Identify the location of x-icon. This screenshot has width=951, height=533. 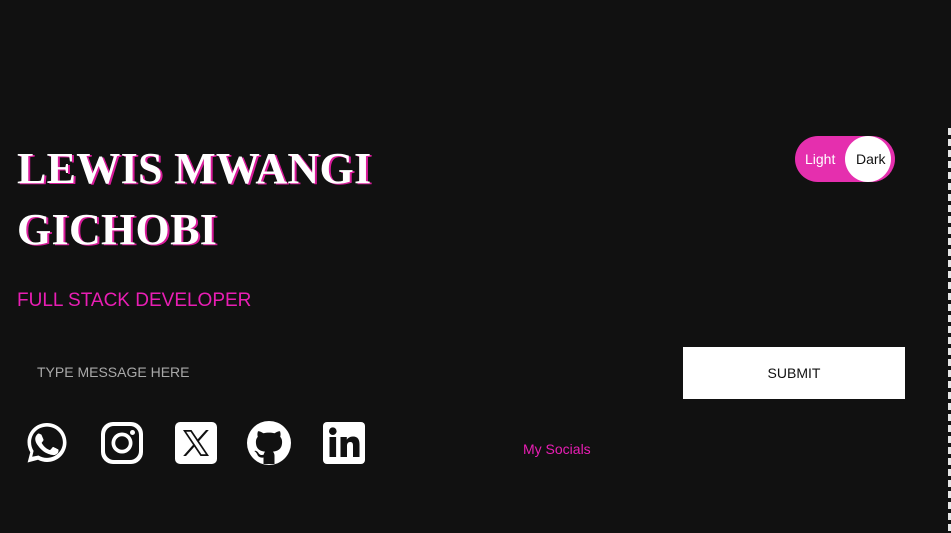
(196, 443).